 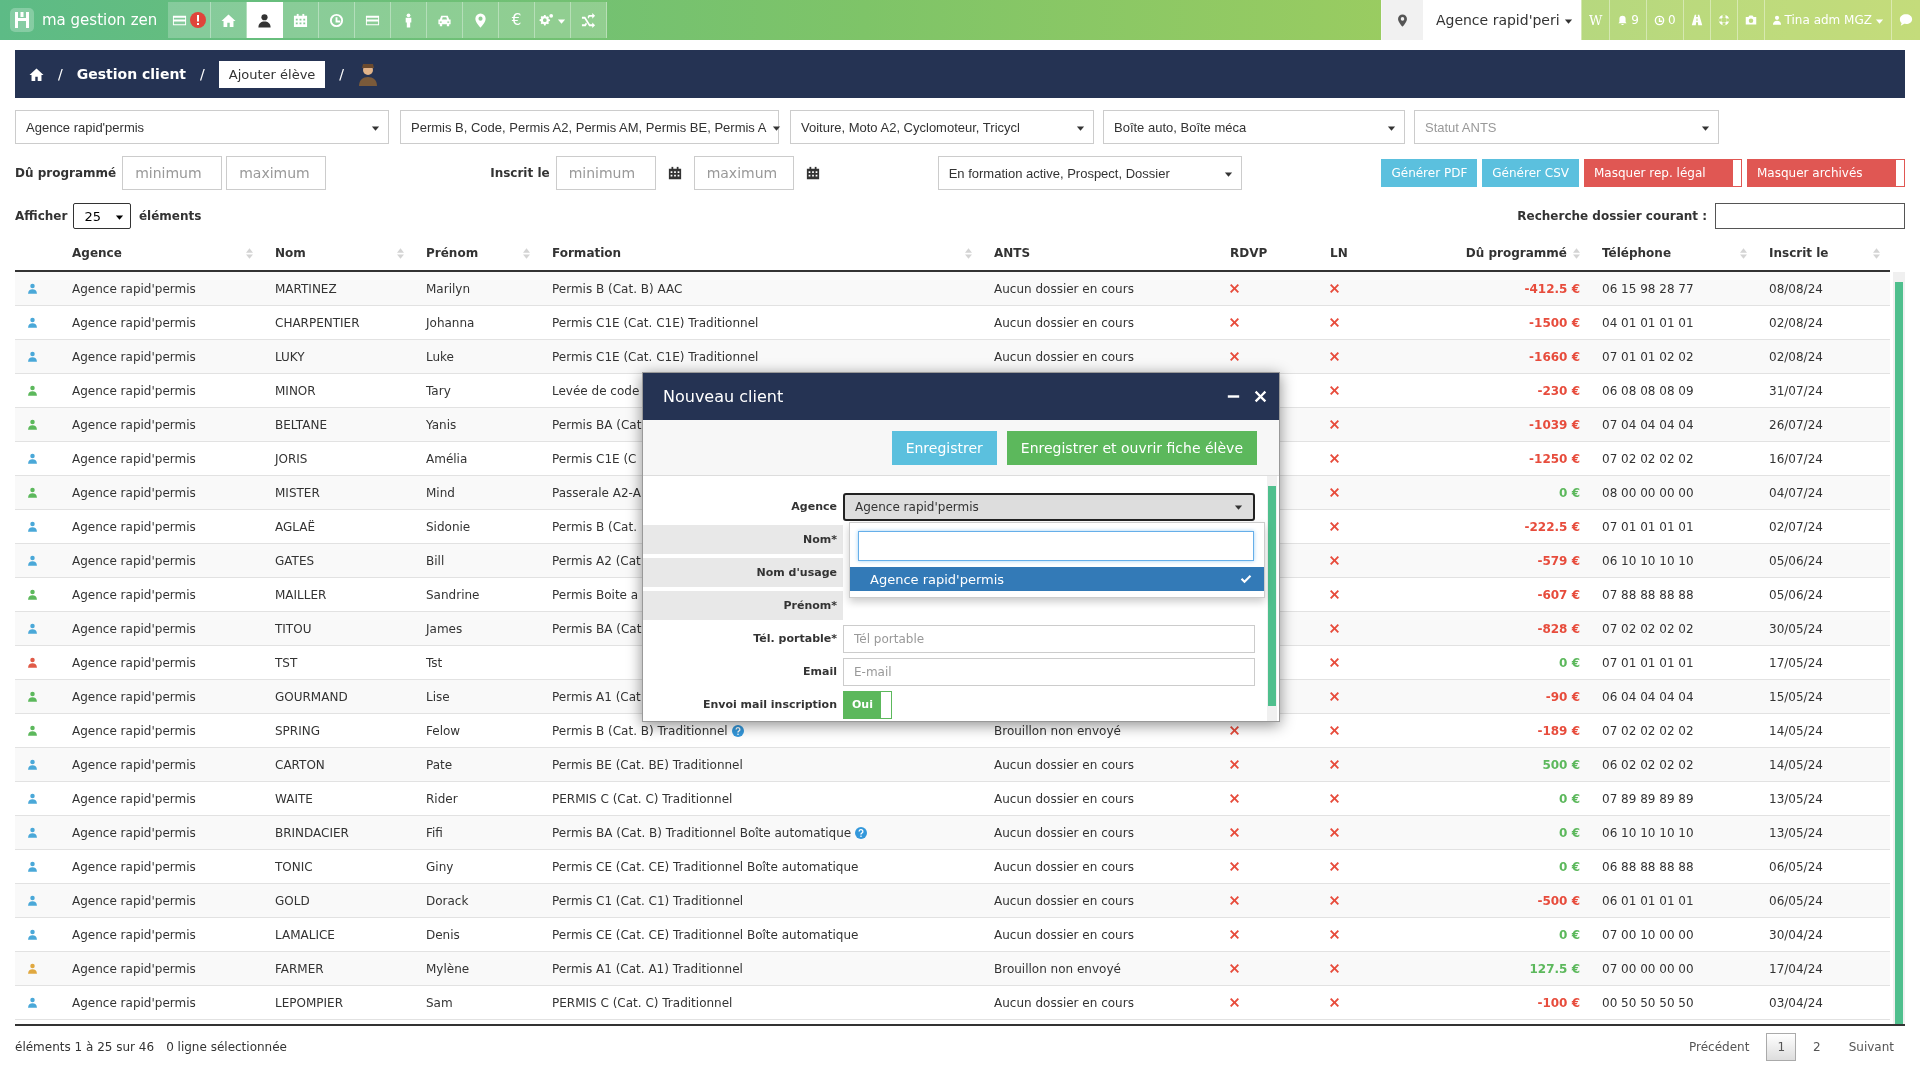 What do you see at coordinates (226, 1047) in the screenshot?
I see `selection-info: 0 ligne sélectionnée` at bounding box center [226, 1047].